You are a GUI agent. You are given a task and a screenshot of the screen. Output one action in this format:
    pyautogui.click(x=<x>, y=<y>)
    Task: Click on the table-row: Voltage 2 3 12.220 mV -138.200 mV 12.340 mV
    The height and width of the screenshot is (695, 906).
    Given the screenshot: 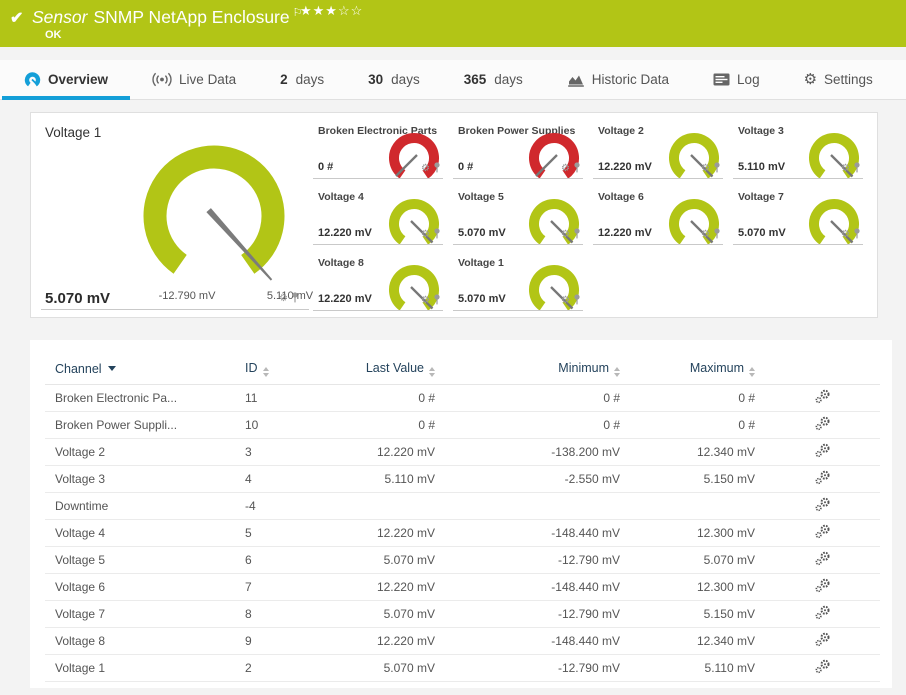 What is the action you would take?
    pyautogui.click(x=462, y=452)
    